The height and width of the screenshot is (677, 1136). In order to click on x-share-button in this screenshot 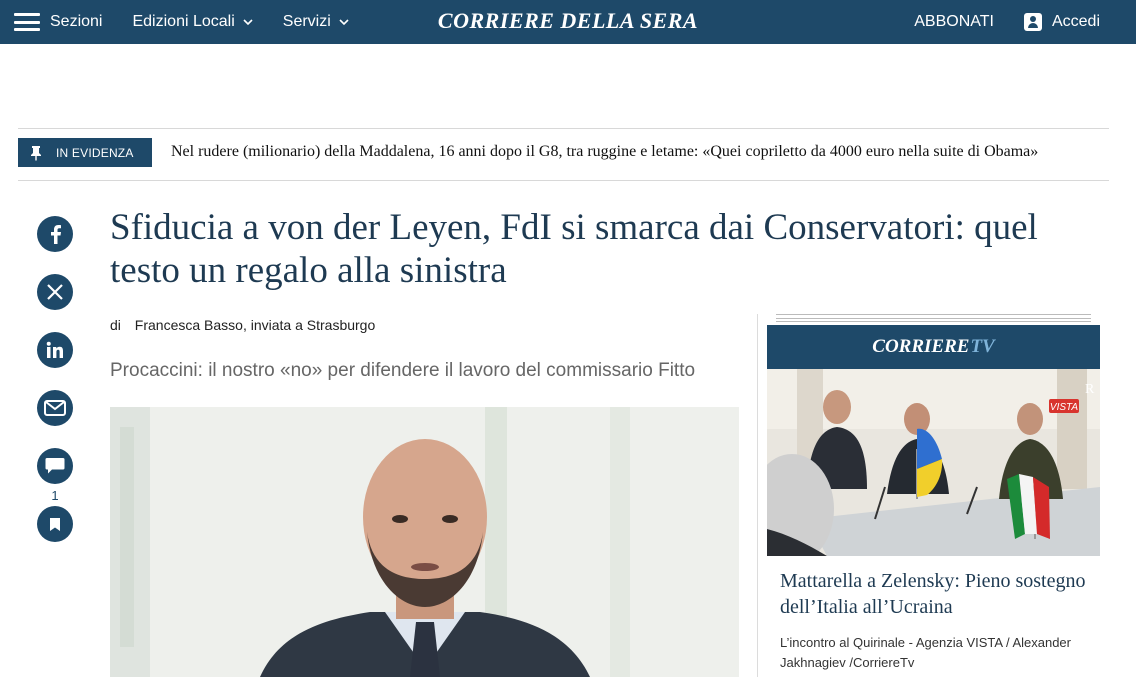, I will do `click(55, 292)`.